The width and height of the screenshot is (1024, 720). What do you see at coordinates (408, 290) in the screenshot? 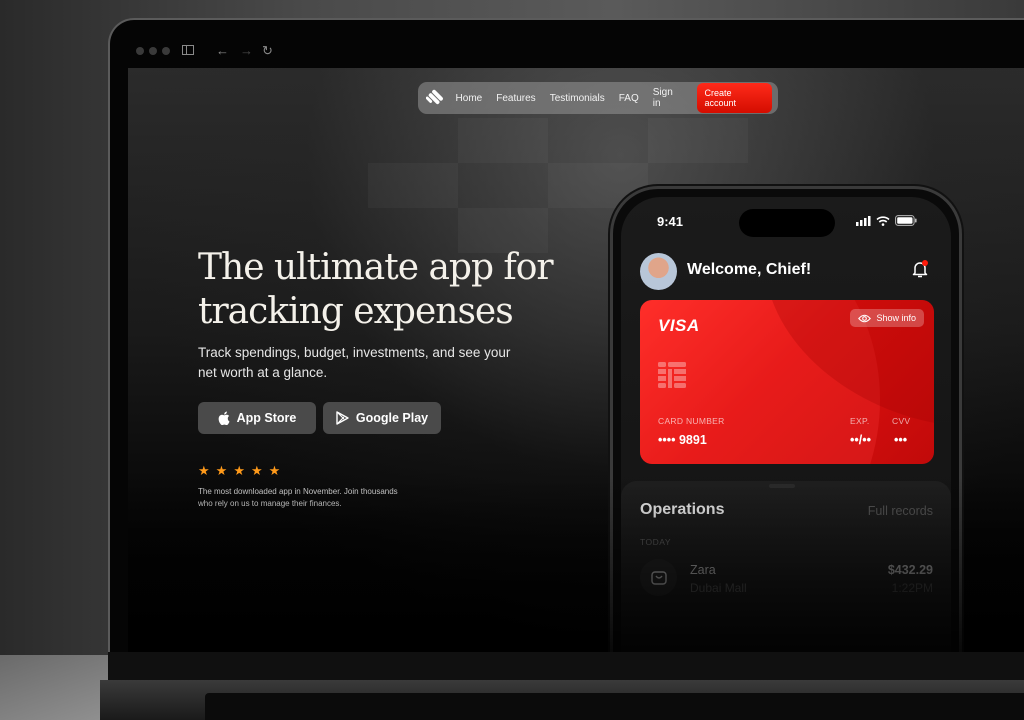
I see `hero-title: The ultimate app for tracking expenses` at bounding box center [408, 290].